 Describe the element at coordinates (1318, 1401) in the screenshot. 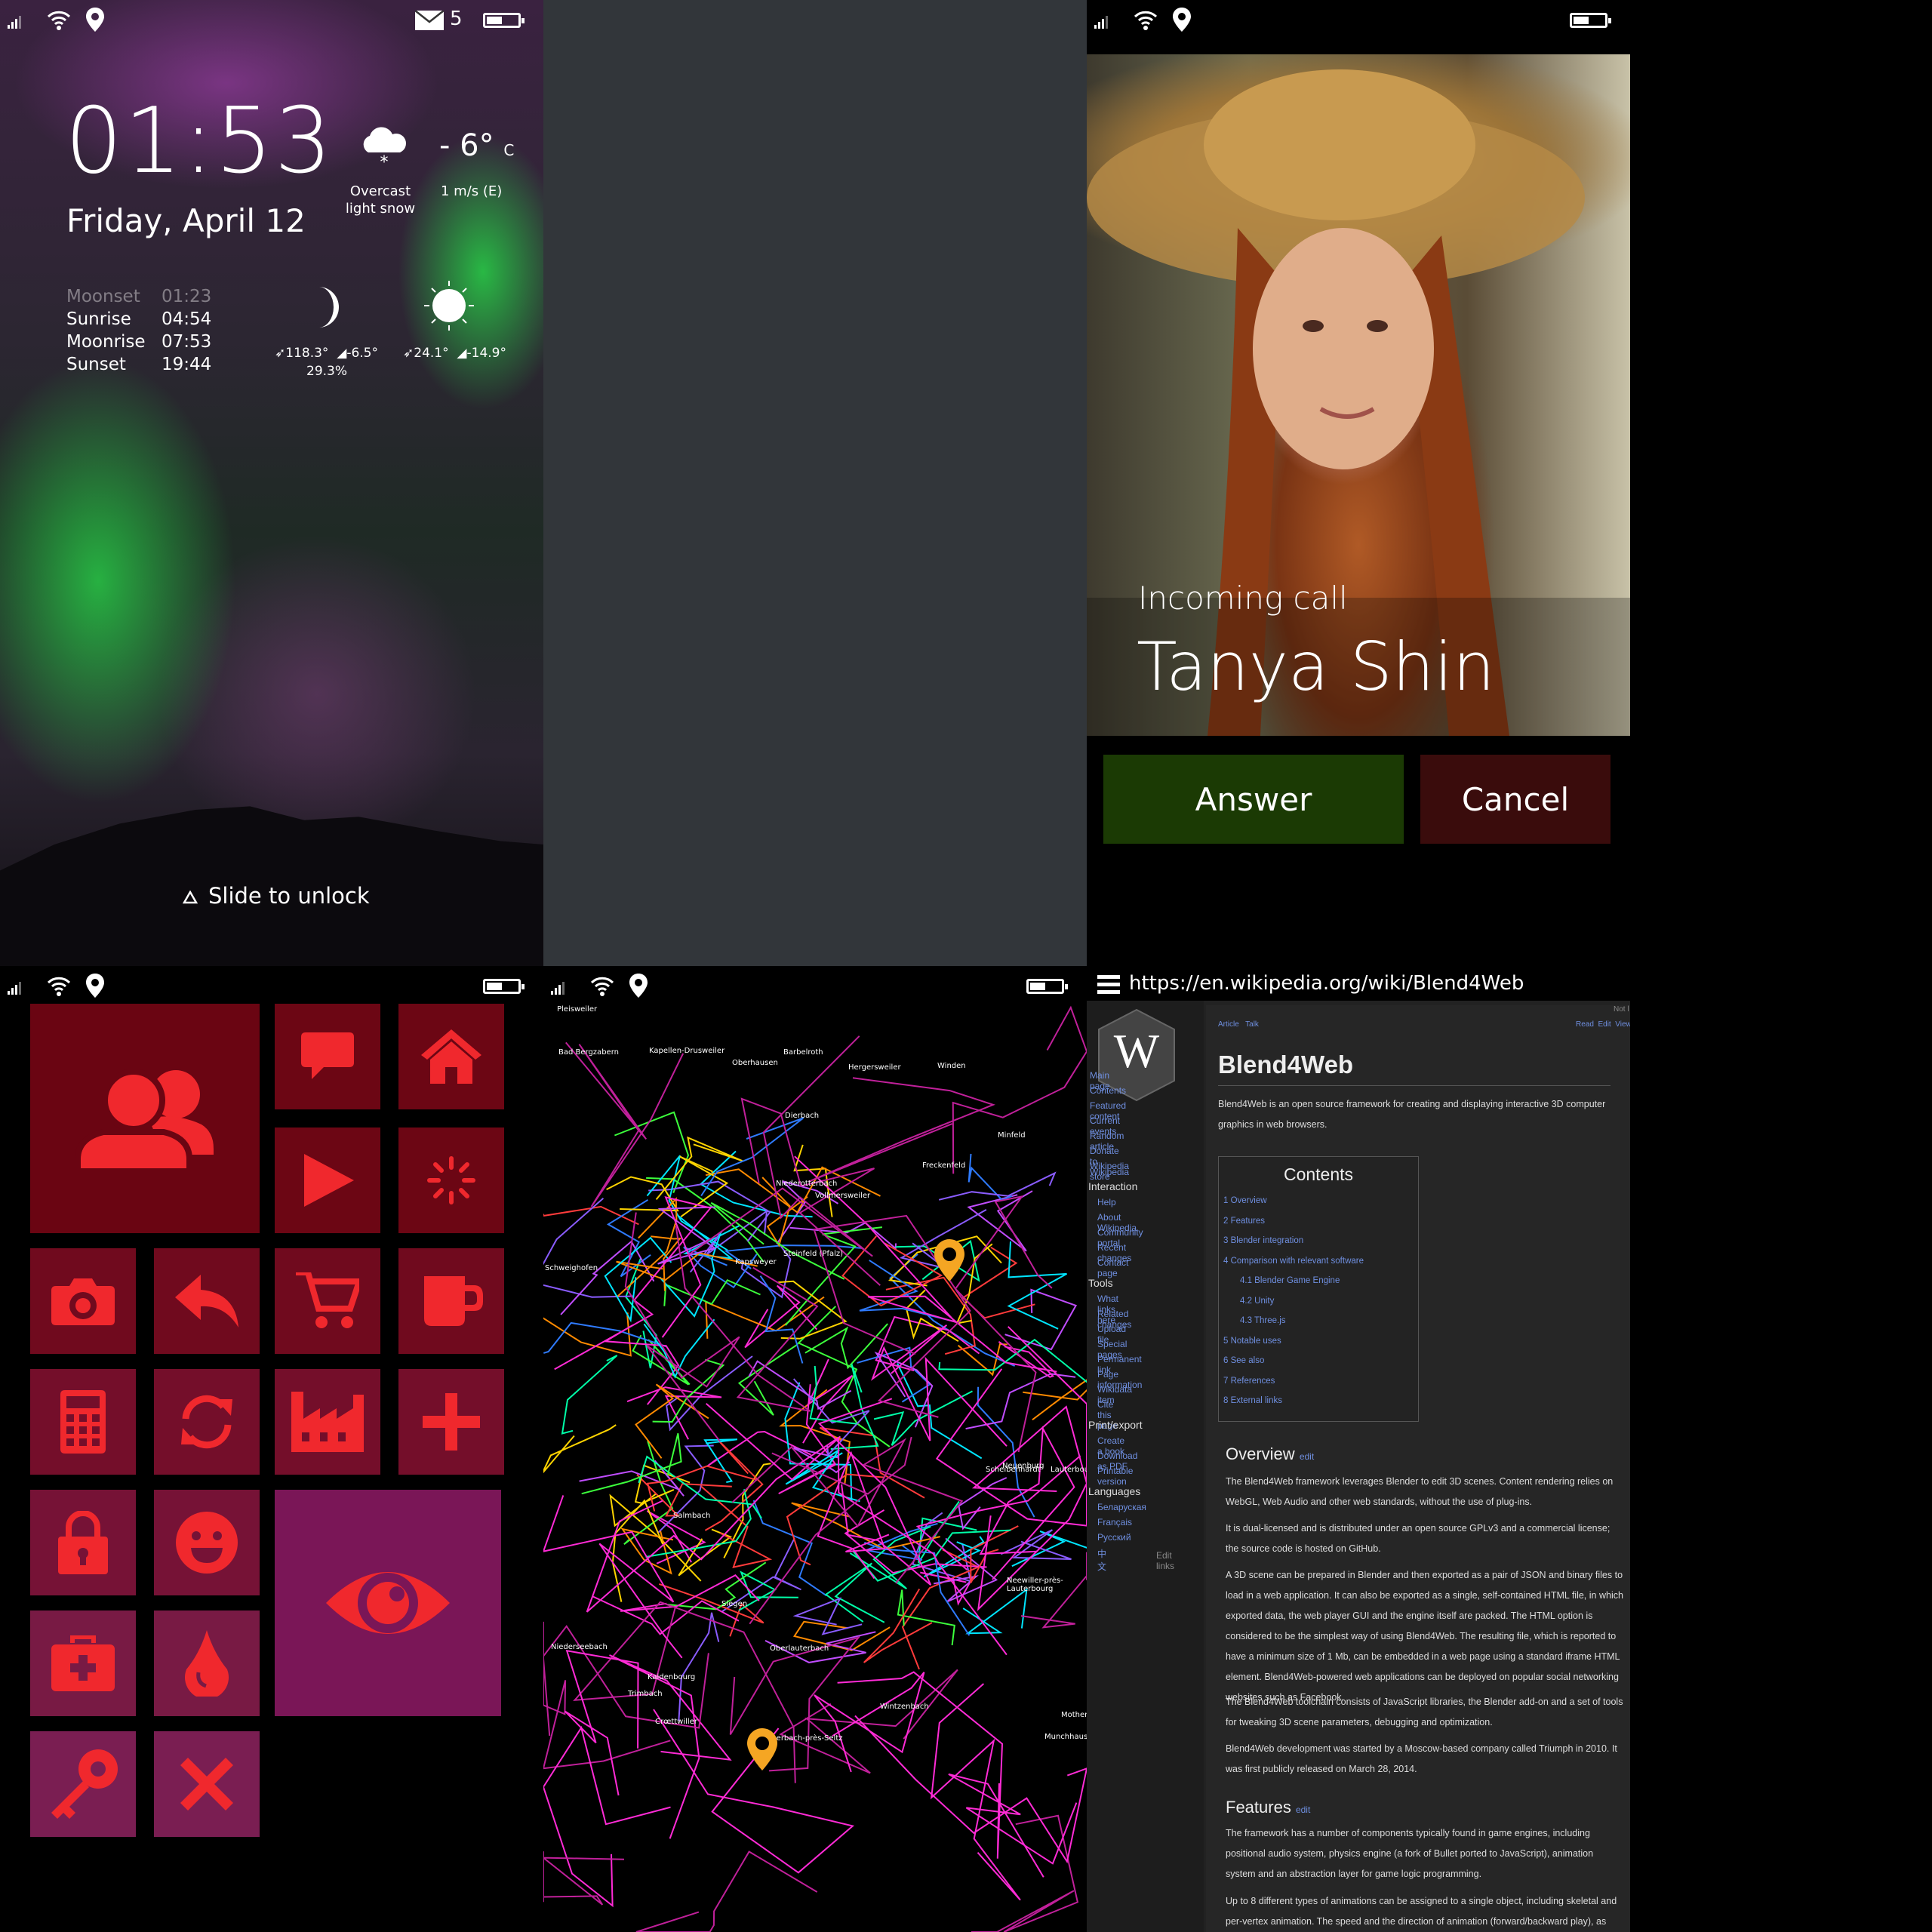

I see `toc-item: 8 External links` at that location.